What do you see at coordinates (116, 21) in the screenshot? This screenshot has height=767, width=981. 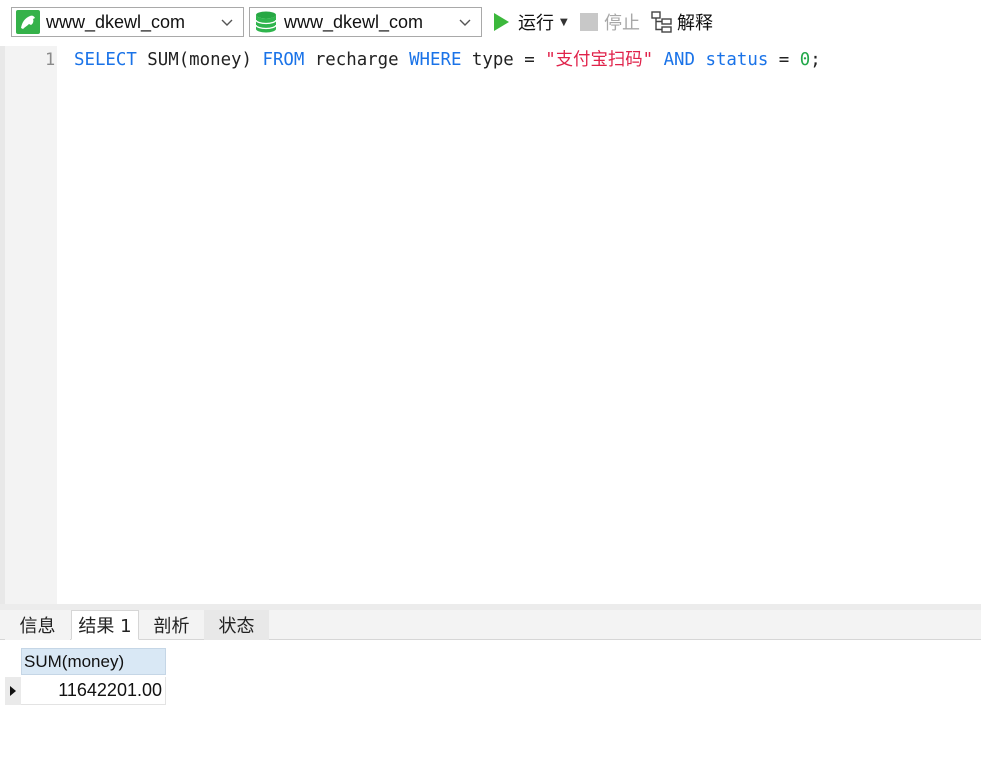 I see `connection-value: www_dkewl_com` at bounding box center [116, 21].